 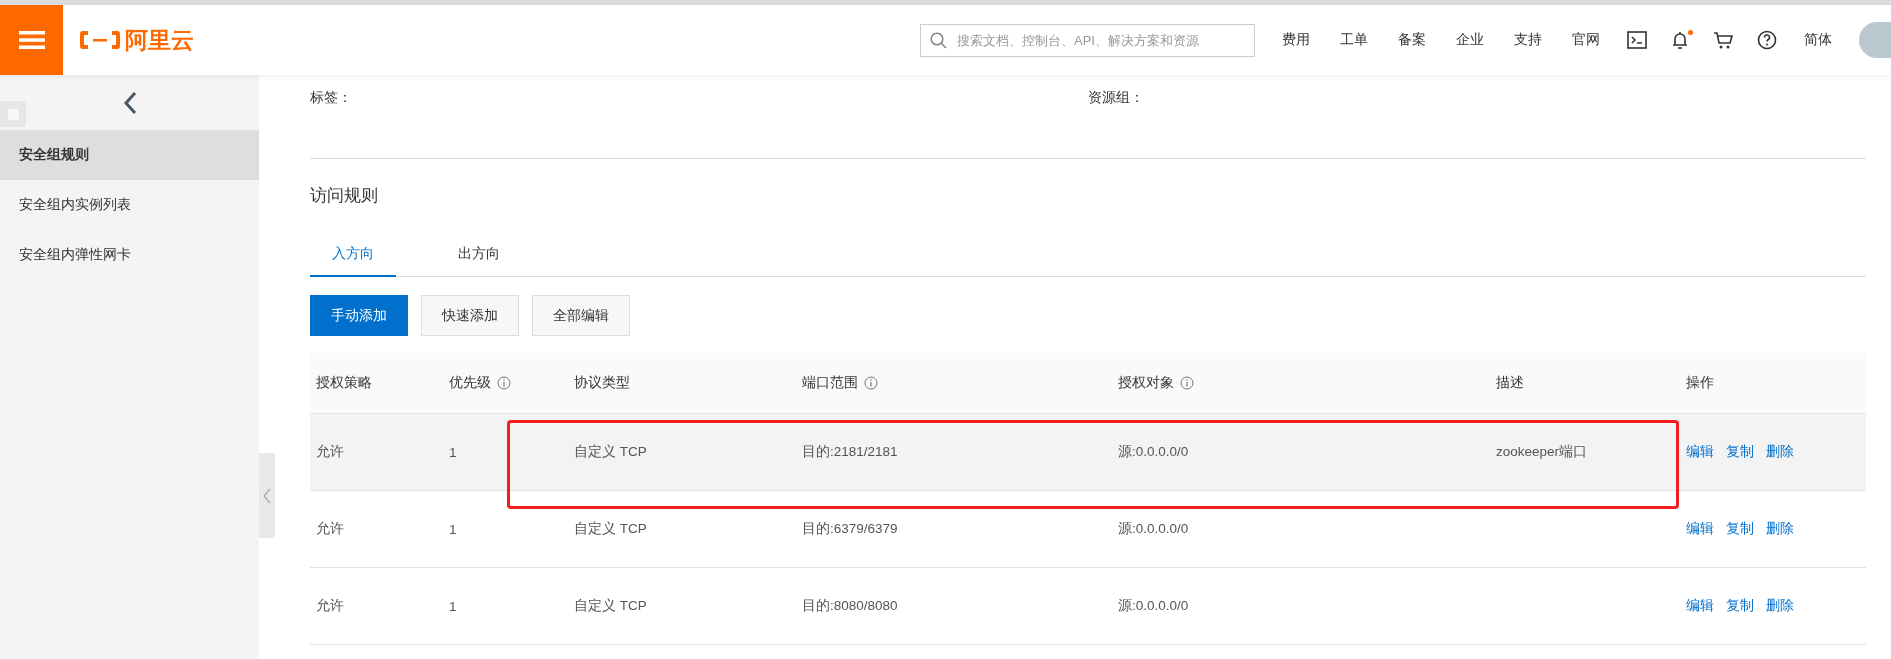 What do you see at coordinates (1637, 40) in the screenshot?
I see `terminal-icon` at bounding box center [1637, 40].